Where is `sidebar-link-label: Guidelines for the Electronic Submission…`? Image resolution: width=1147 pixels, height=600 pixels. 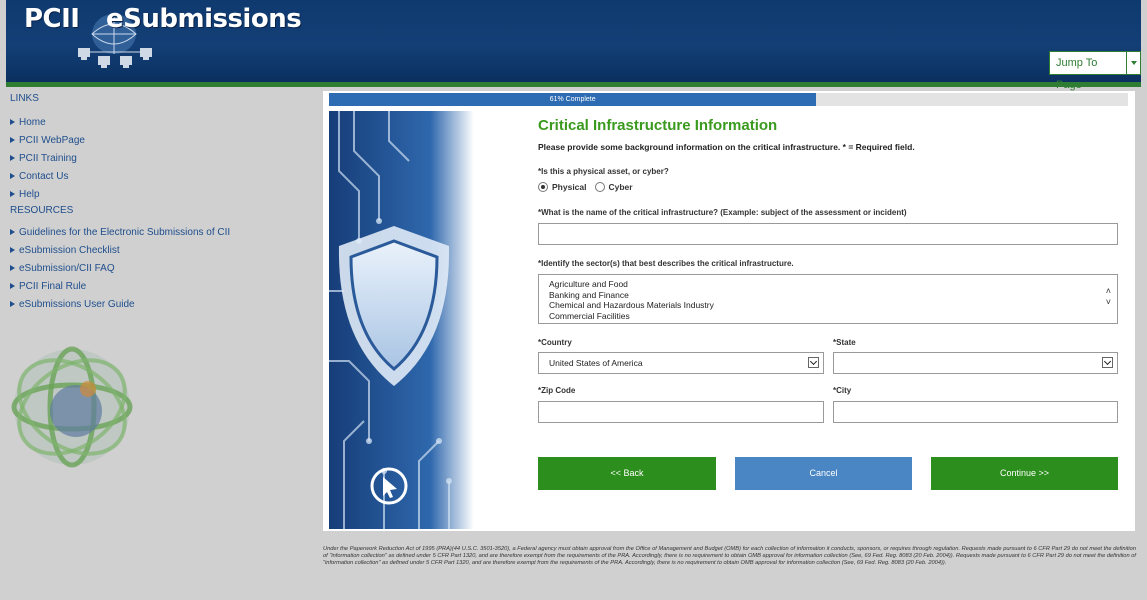
sidebar-link-label: Guidelines for the Electronic Submission… is located at coordinates (125, 232).